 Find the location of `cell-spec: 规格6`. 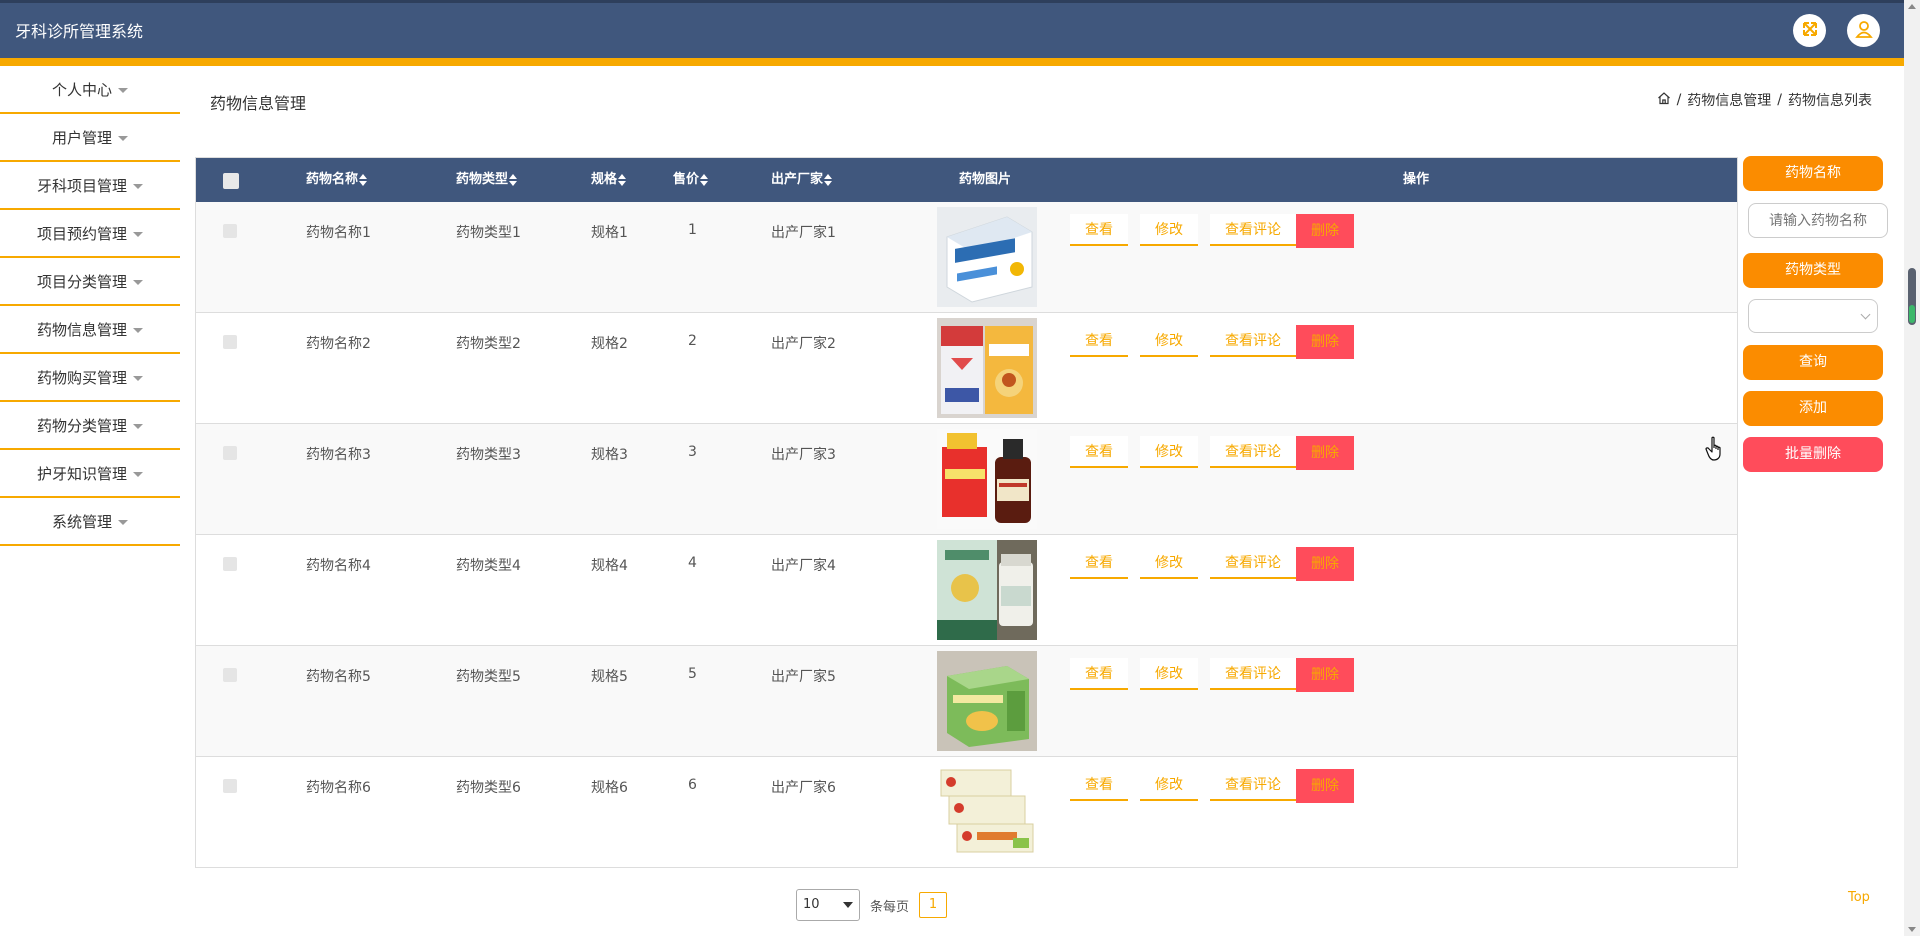

cell-spec: 规格6 is located at coordinates (609, 788).